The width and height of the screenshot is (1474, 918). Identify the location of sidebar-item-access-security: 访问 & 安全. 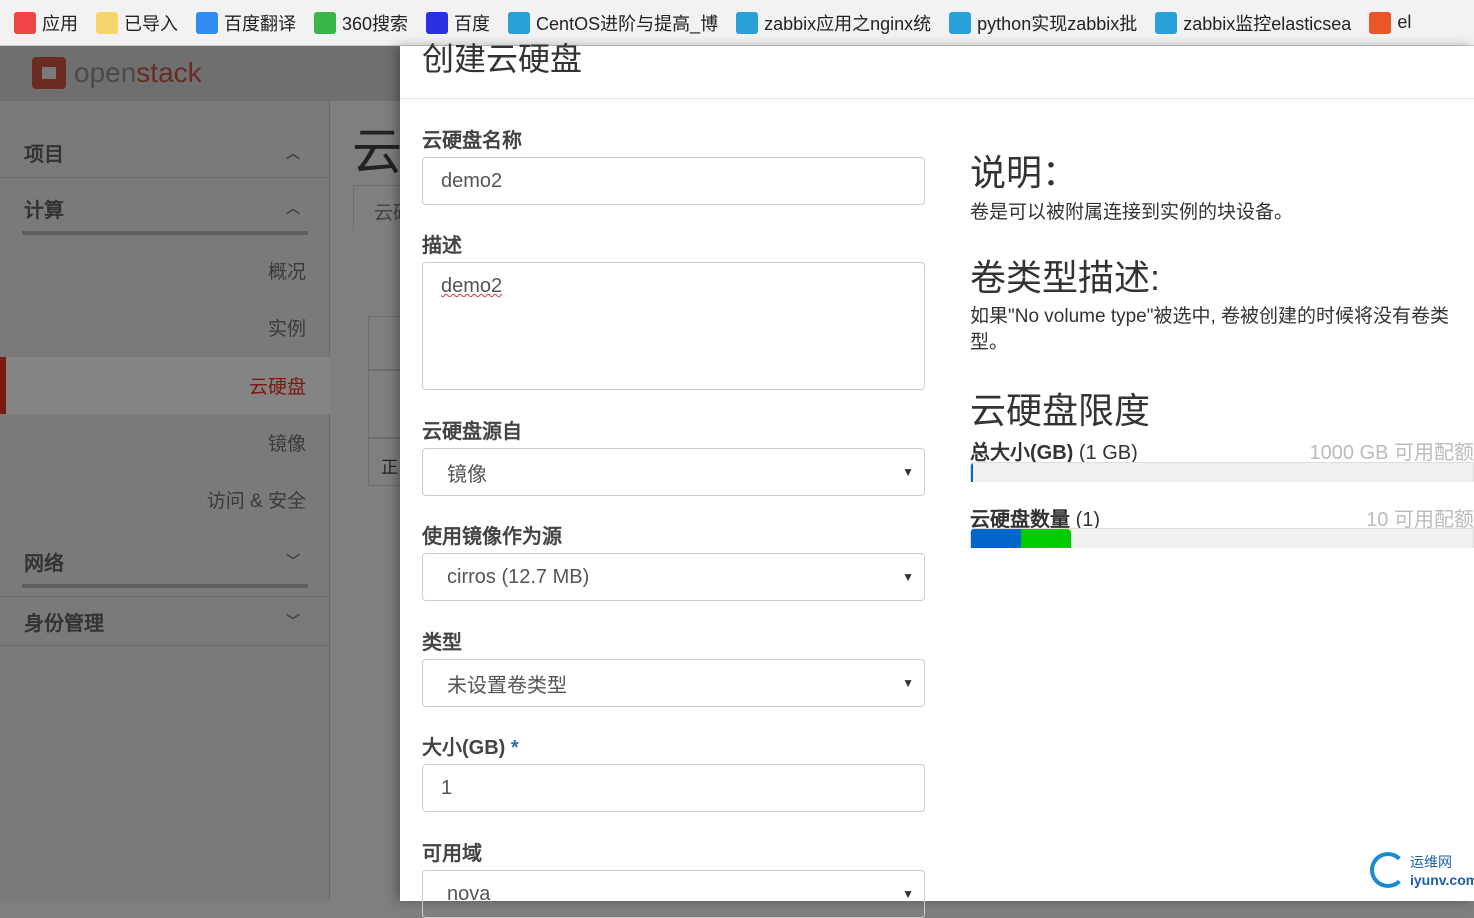
(165, 499).